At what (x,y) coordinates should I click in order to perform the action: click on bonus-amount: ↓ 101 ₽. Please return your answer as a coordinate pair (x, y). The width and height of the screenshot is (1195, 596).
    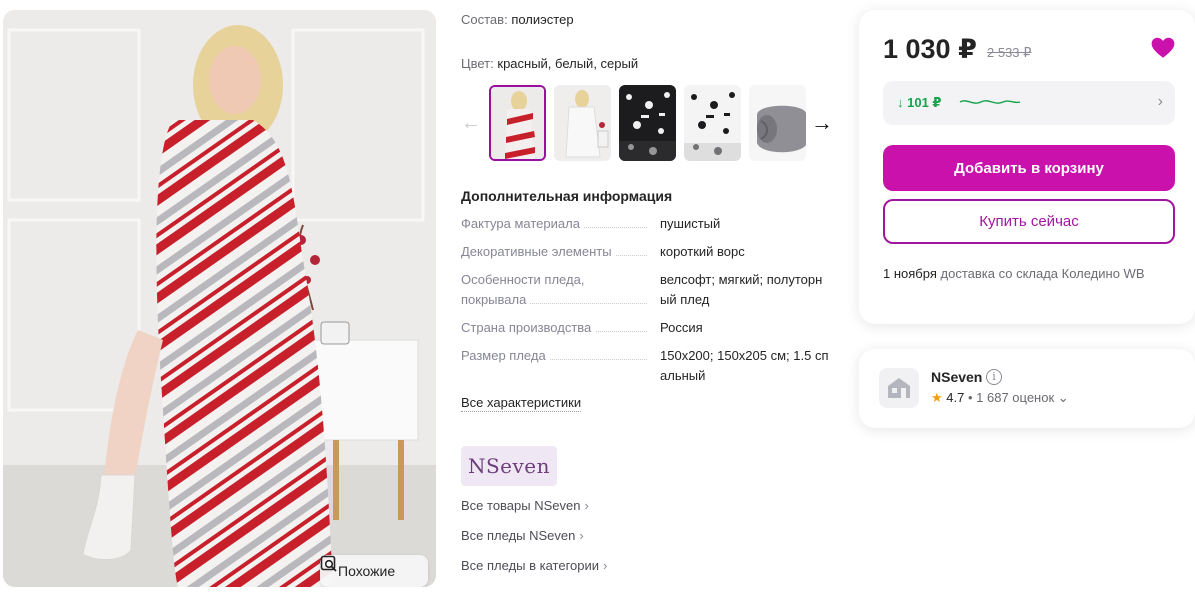
    Looking at the image, I should click on (919, 102).